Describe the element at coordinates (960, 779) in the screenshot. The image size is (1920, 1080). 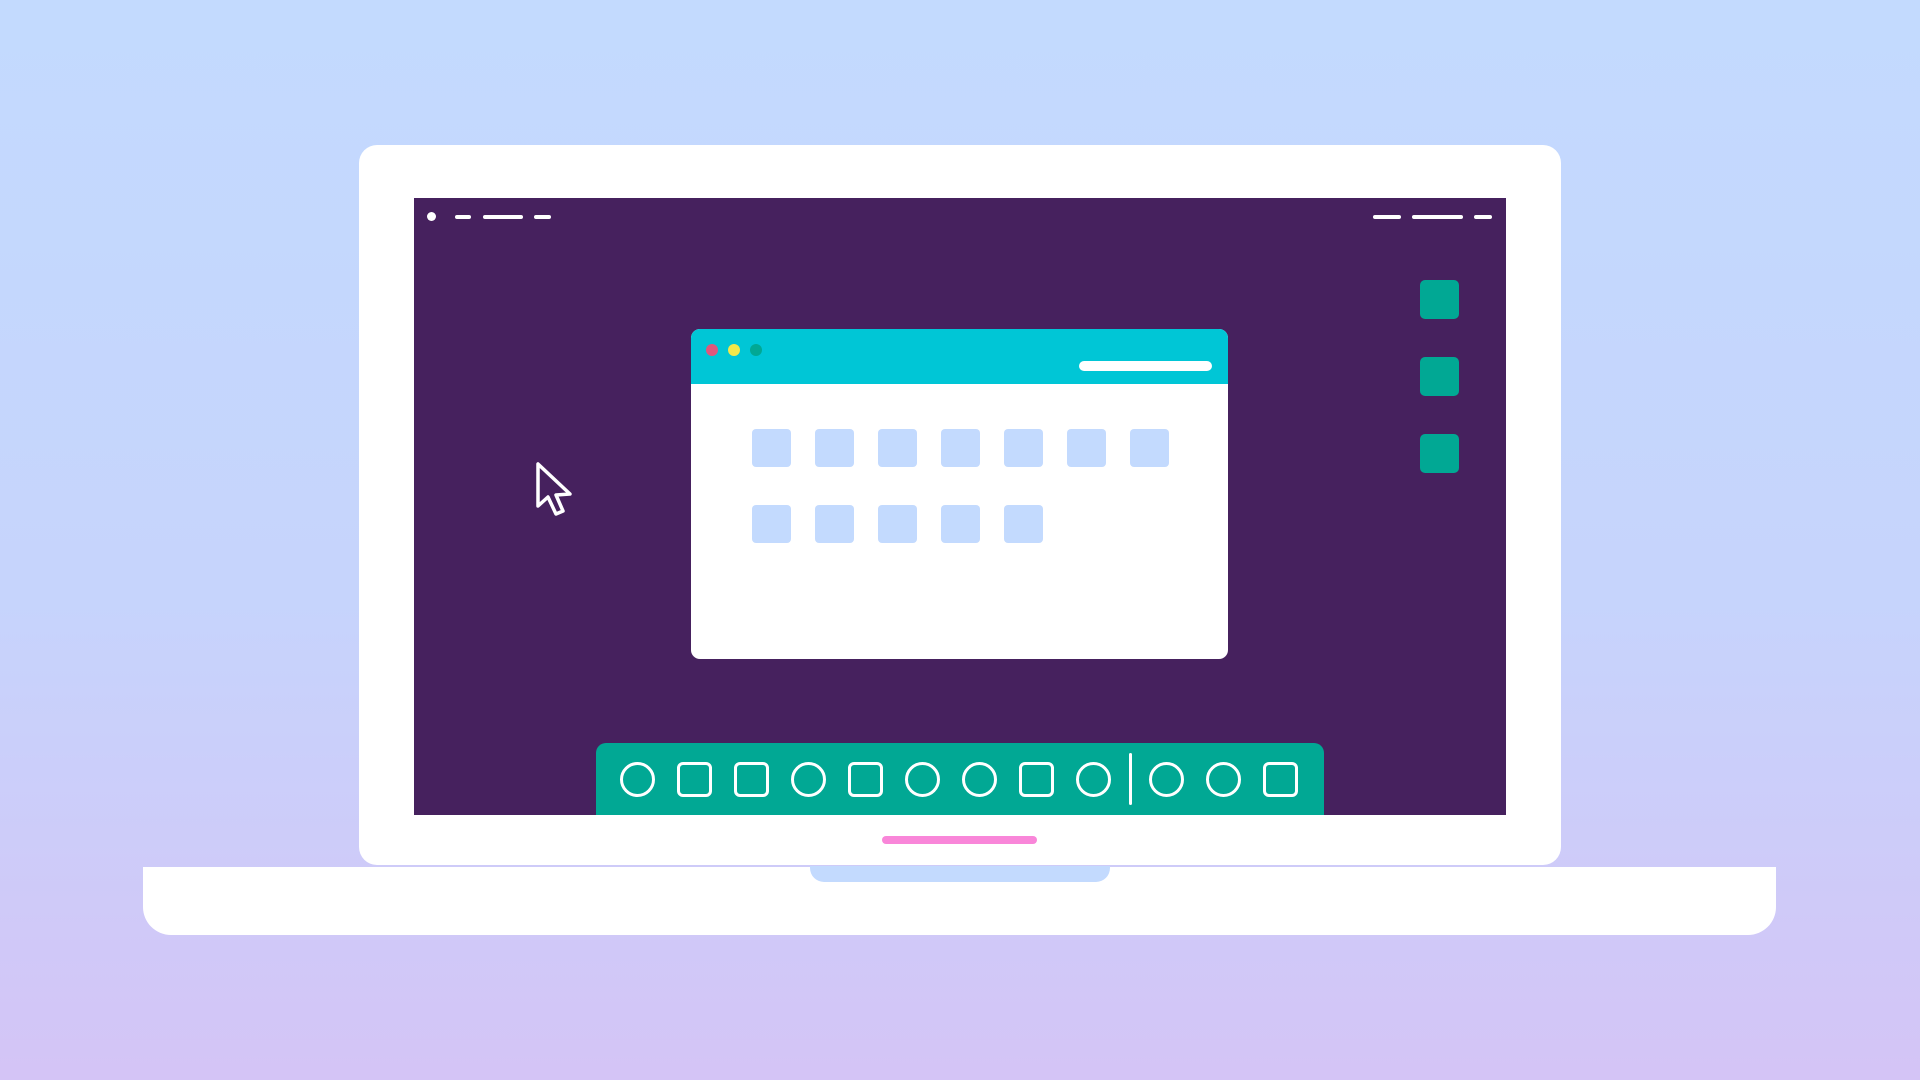
I see `taskbar` at that location.